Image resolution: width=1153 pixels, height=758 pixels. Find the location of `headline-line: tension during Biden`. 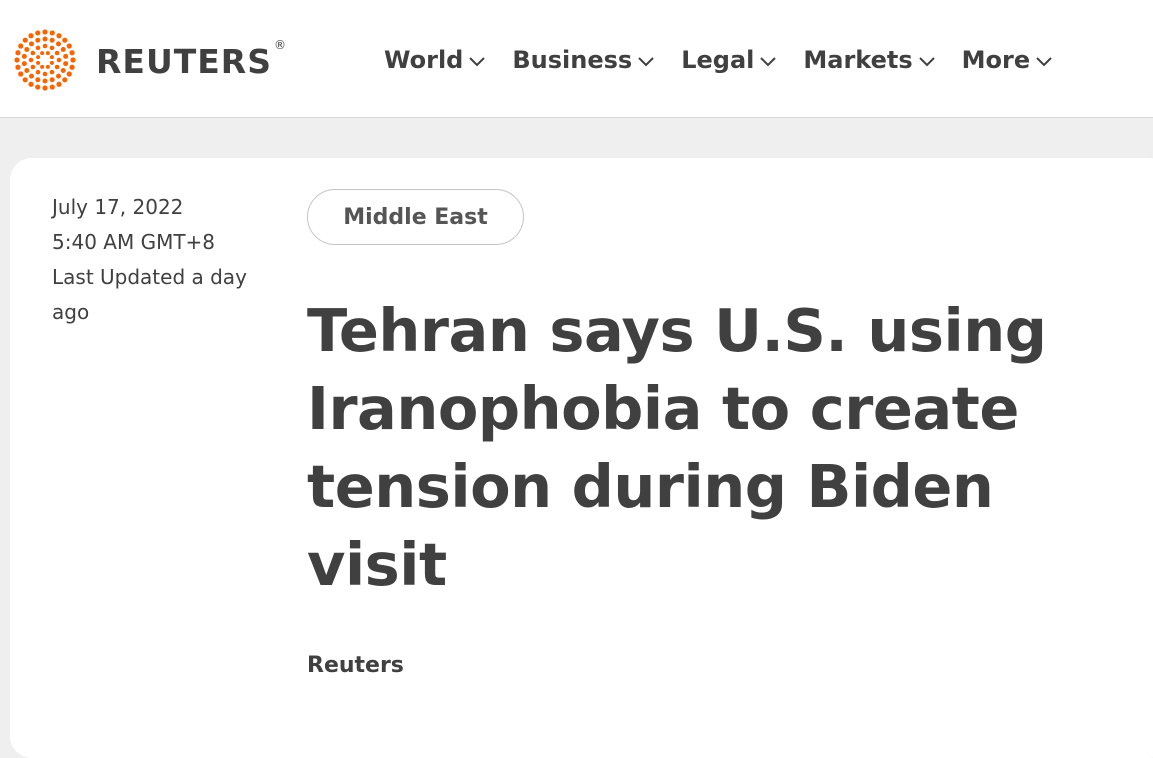

headline-line: tension during Biden is located at coordinates (650, 486).